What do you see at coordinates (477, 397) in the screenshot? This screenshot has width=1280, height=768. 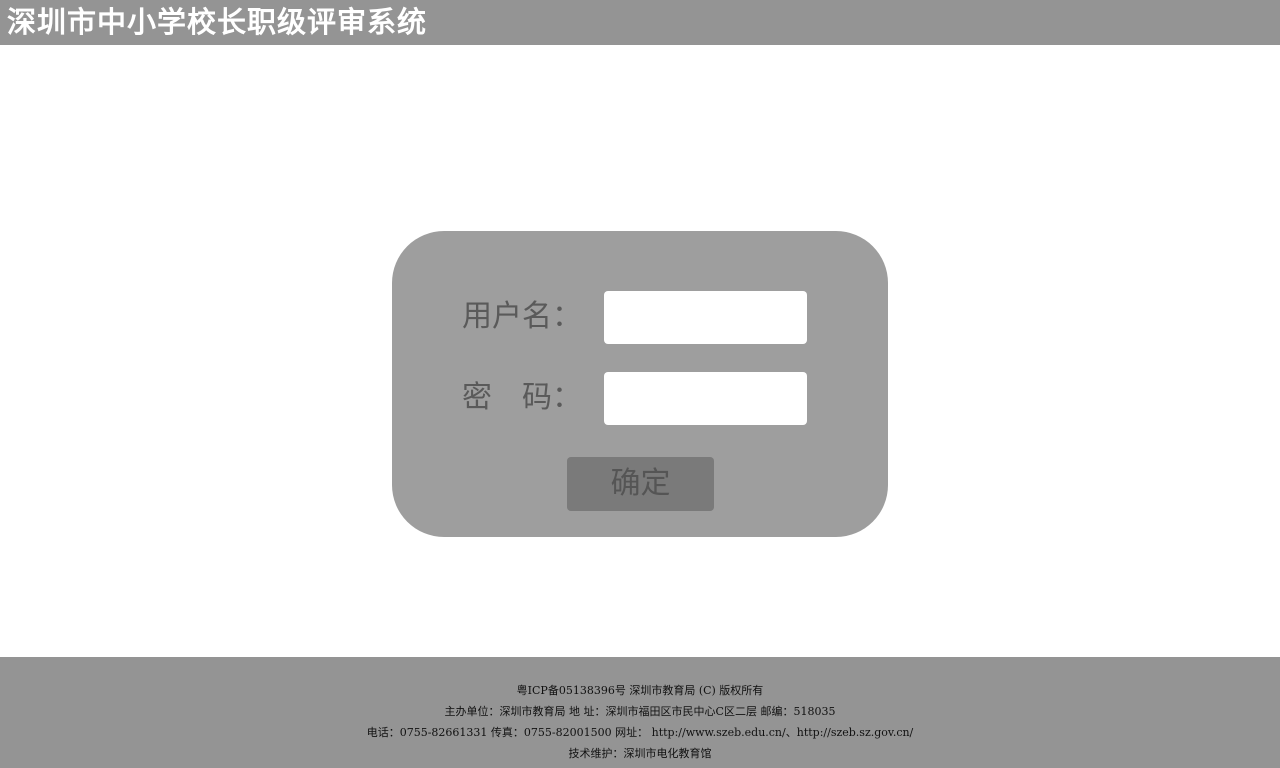 I see `password-label-part1: 密` at bounding box center [477, 397].